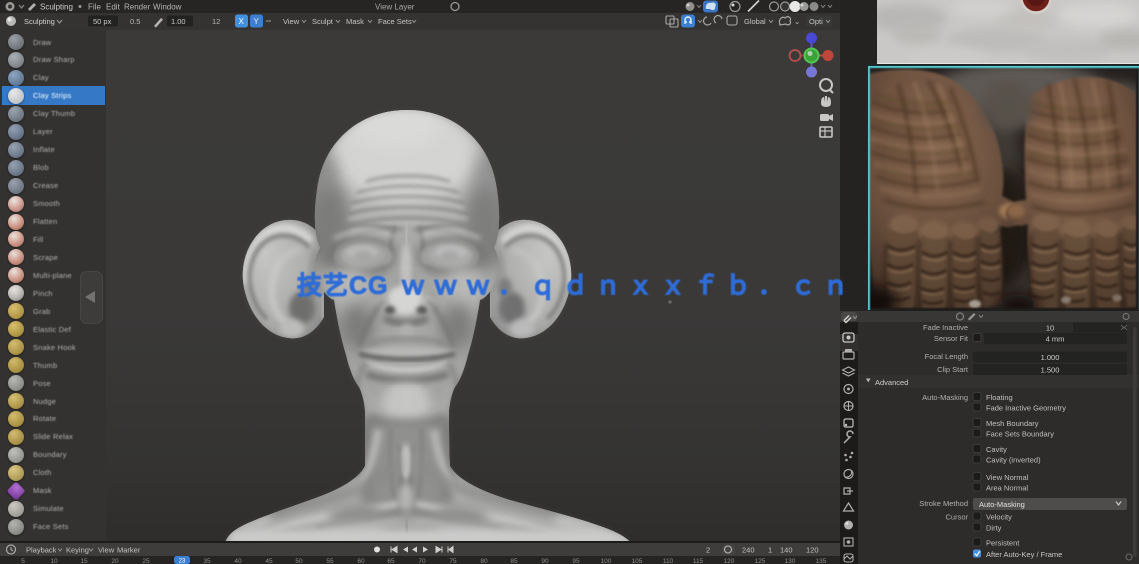 The width and height of the screenshot is (1139, 564). What do you see at coordinates (698, 561) in the screenshot?
I see `svg-text: 115` at bounding box center [698, 561].